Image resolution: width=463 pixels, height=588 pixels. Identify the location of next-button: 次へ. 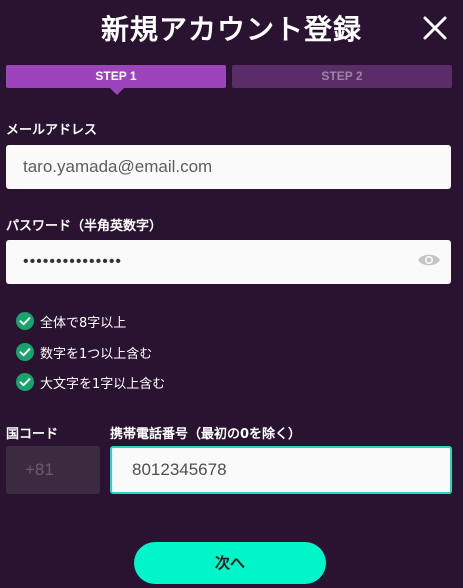
(230, 563).